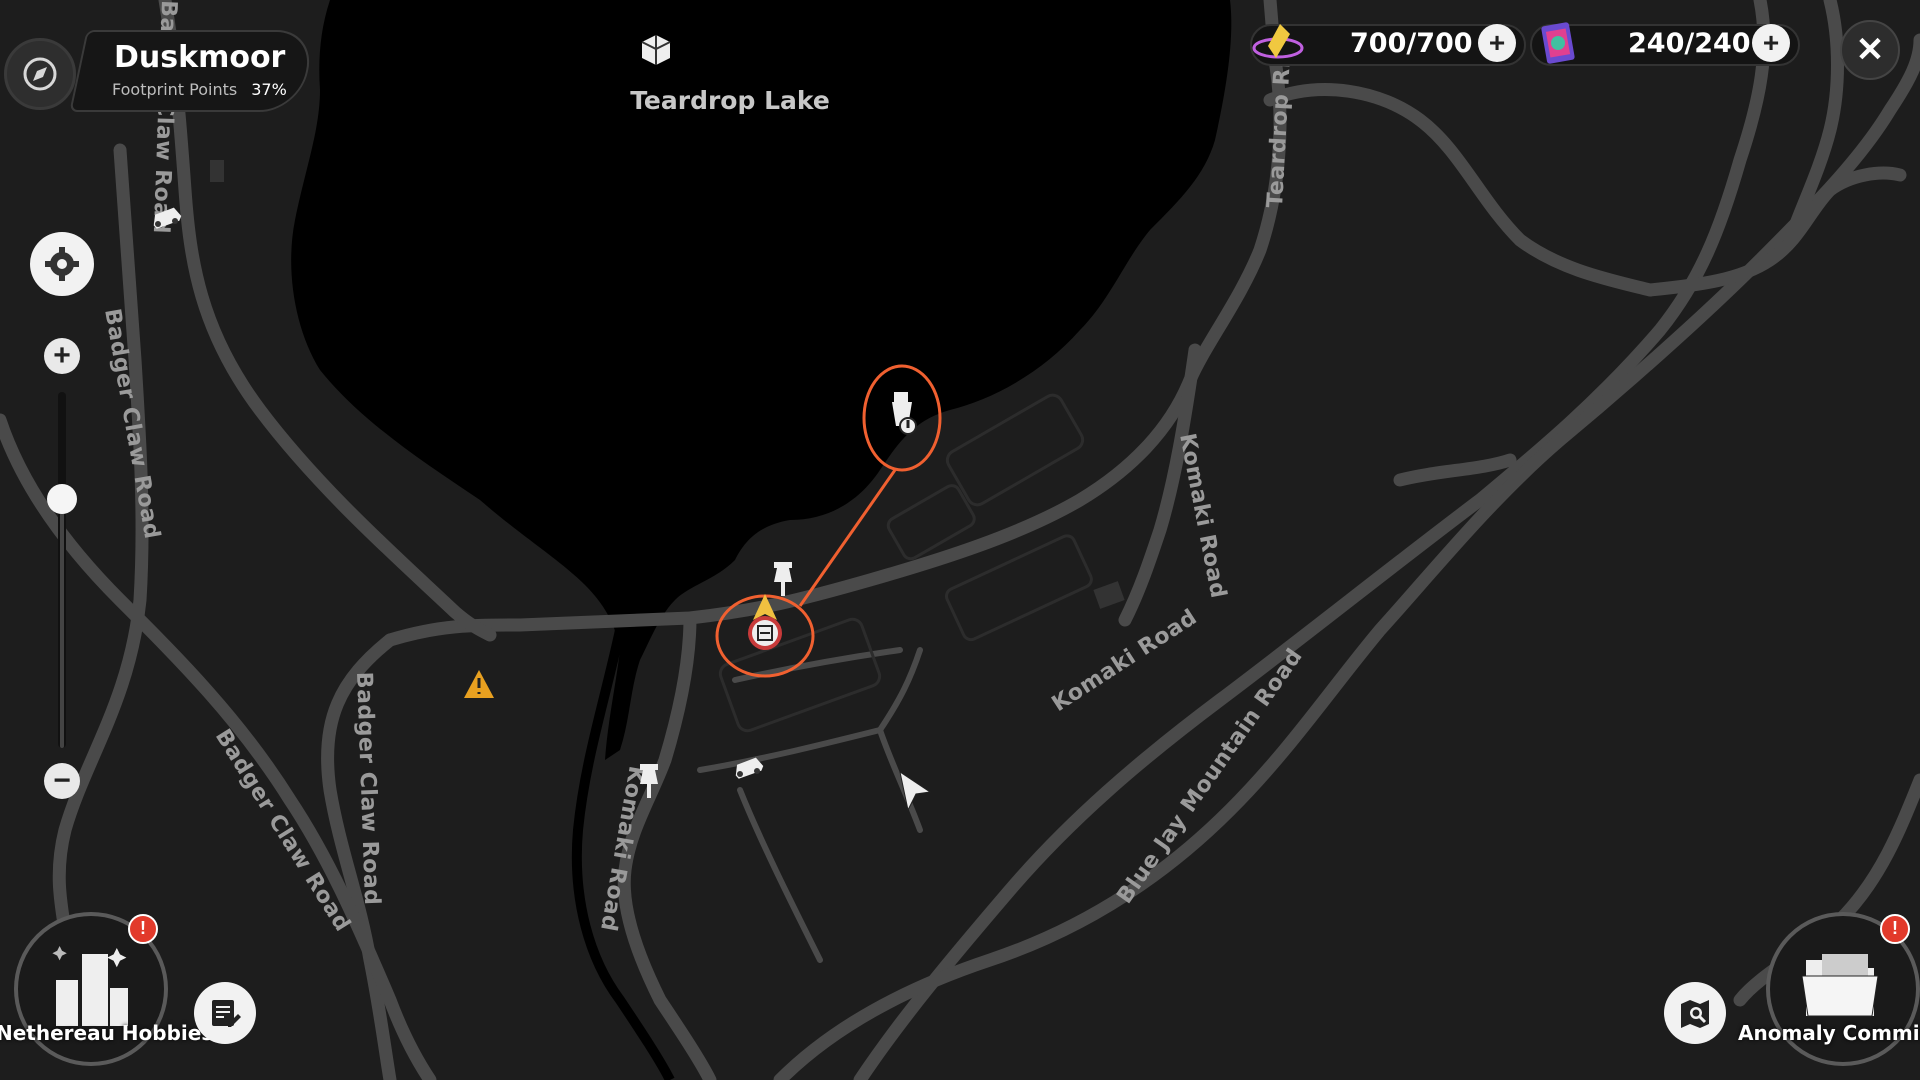  I want to click on construction-warning-icon, so click(479, 686).